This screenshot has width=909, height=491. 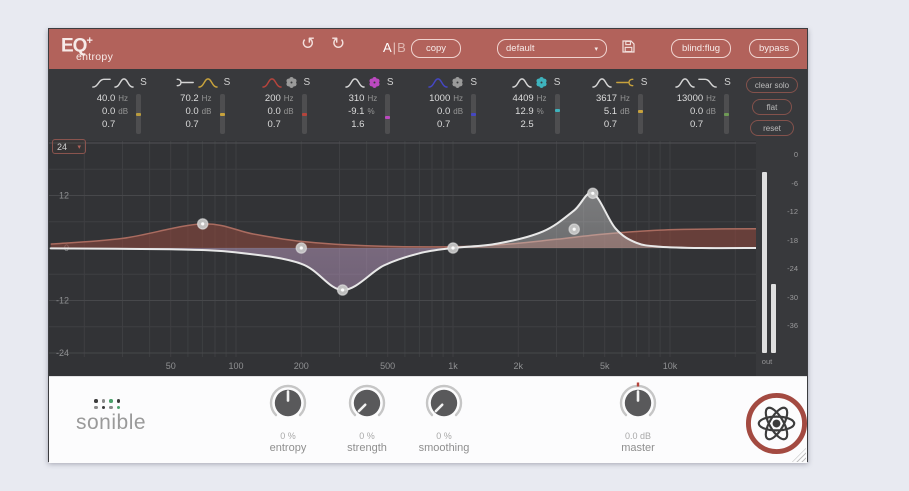 I want to click on ab-state-b: B, so click(x=401, y=47).